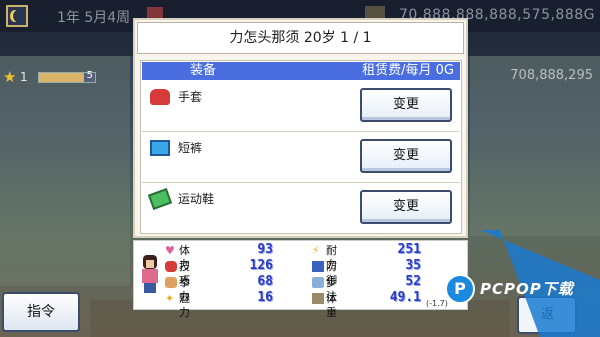 The height and width of the screenshot is (337, 600). What do you see at coordinates (170, 298) in the screenshot?
I see `sparkle-icon: ✦` at bounding box center [170, 298].